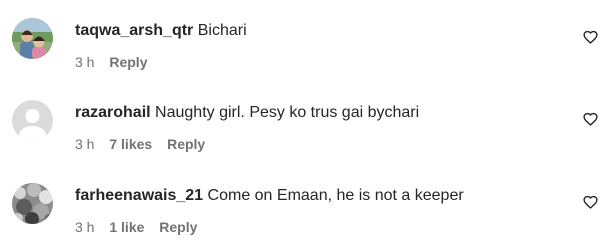  I want to click on comment-text: Bichari, so click(222, 30).